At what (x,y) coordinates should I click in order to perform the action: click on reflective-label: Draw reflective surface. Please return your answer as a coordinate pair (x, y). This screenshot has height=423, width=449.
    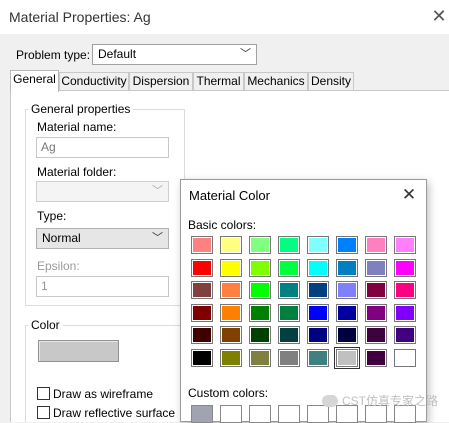
    Looking at the image, I should click on (114, 413).